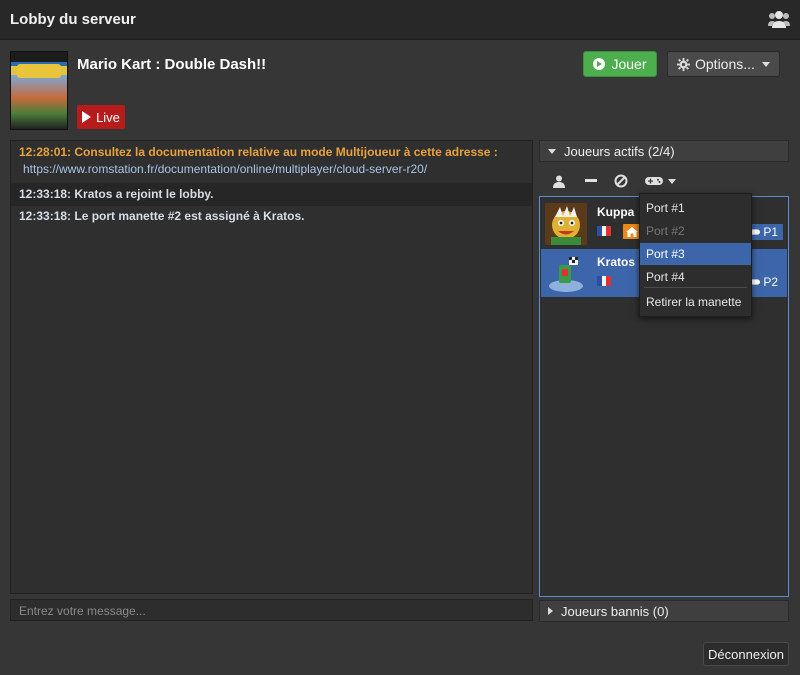 Image resolution: width=800 pixels, height=675 pixels. I want to click on window-title: Lobby du serveur, so click(73, 19).